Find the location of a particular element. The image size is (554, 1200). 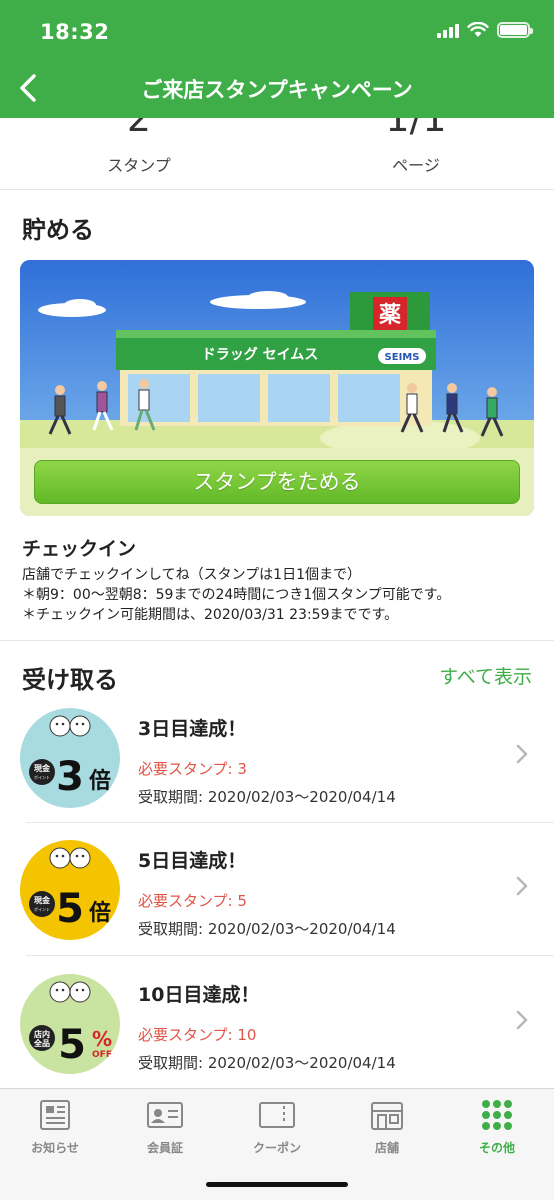

battery-icon is located at coordinates (515, 30).